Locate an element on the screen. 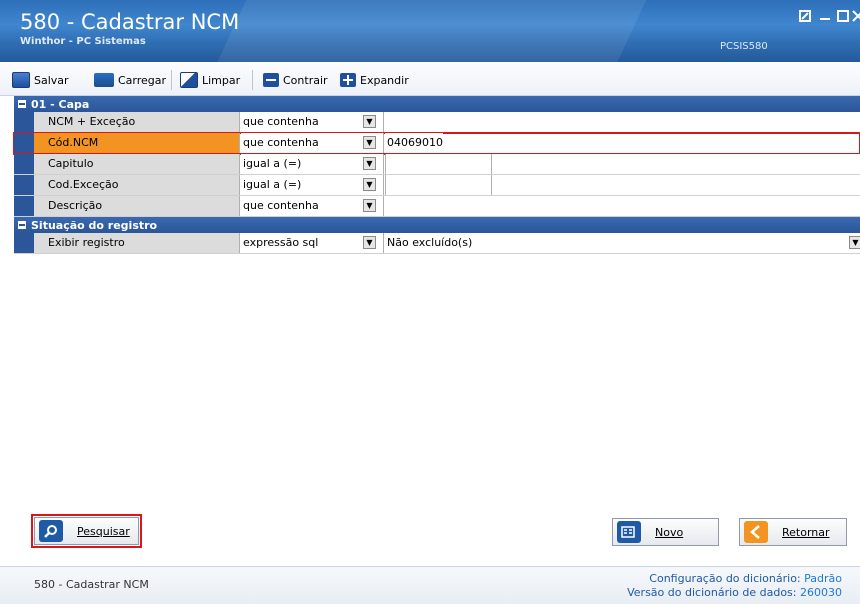  collapse-button: Contrair is located at coordinates (295, 80).